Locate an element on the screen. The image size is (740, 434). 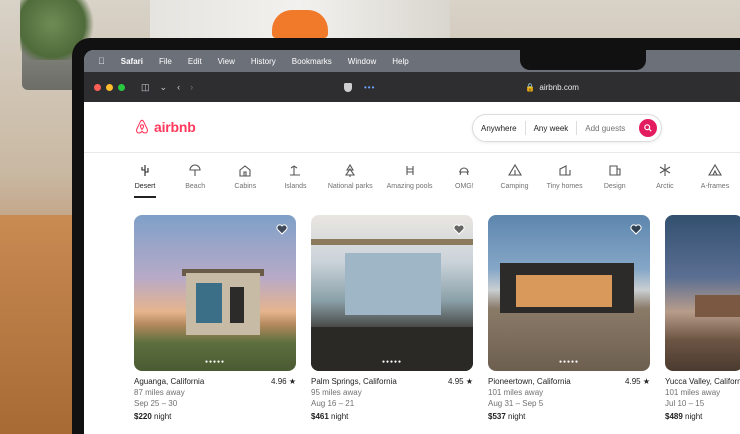
url-text: airbnb.com is located at coordinates (559, 87).